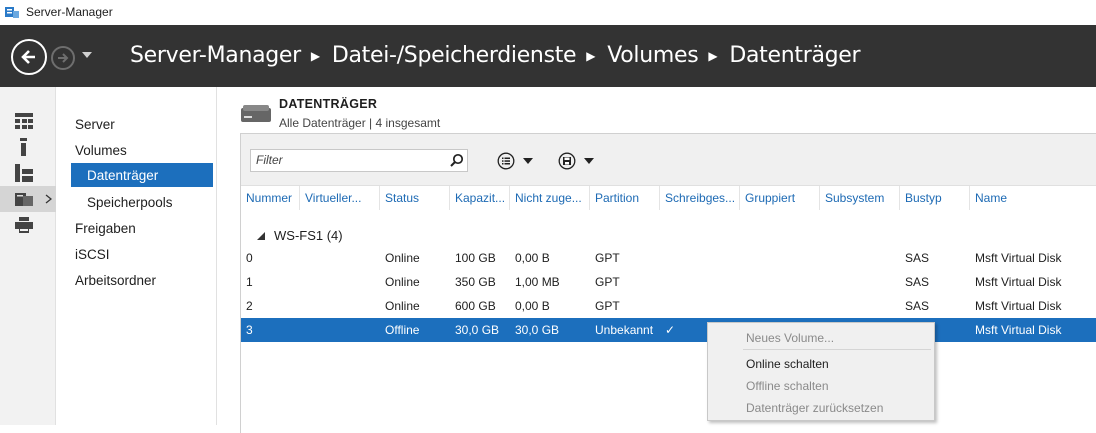 The height and width of the screenshot is (433, 1096). I want to click on section-subtitle: Alle Datenträger | 4 insgesamt, so click(360, 123).